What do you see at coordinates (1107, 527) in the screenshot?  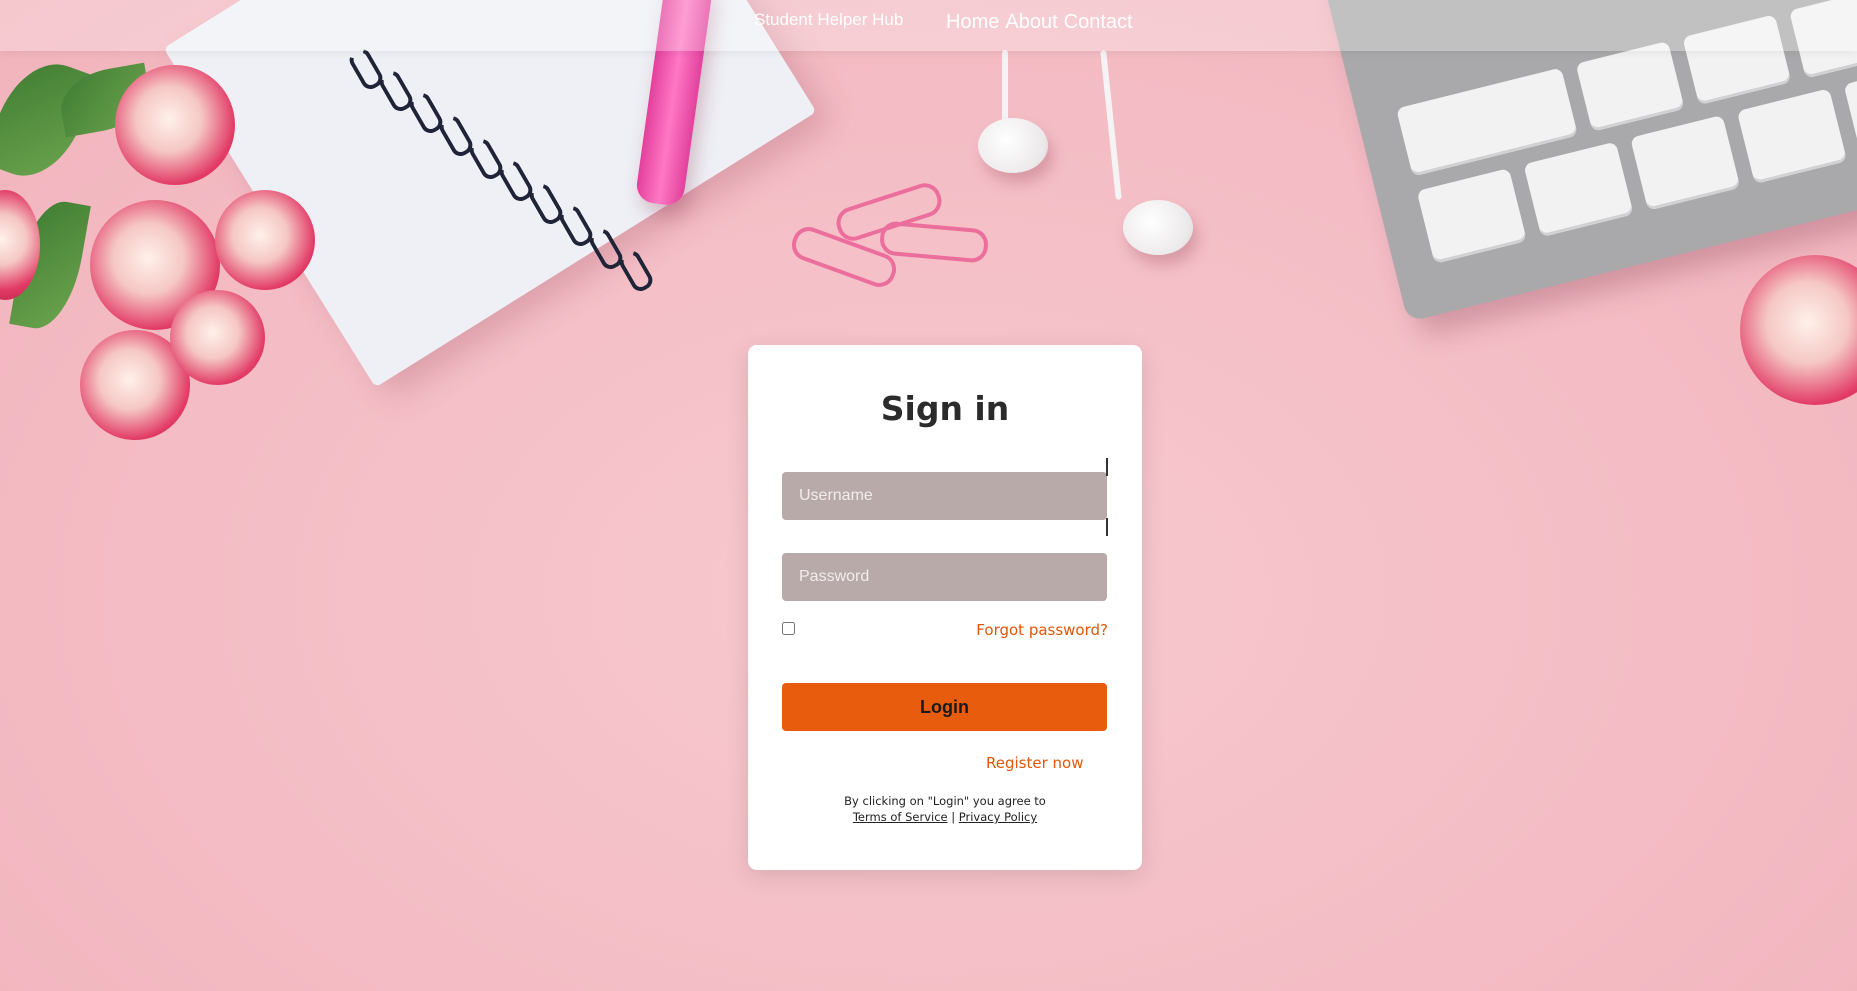 I see `text-cursor-bottom` at bounding box center [1107, 527].